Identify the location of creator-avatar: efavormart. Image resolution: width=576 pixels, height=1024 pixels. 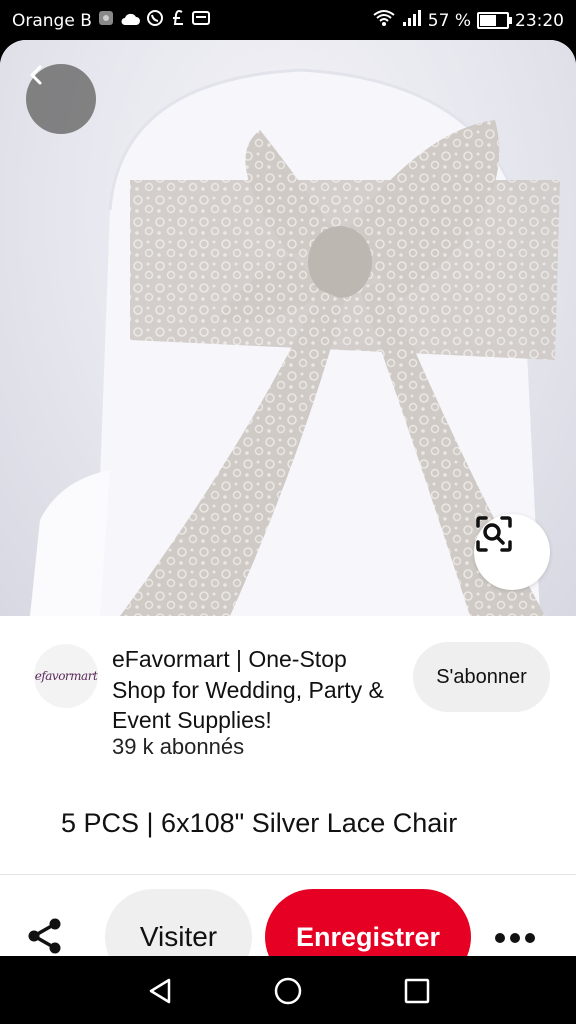
(66, 676).